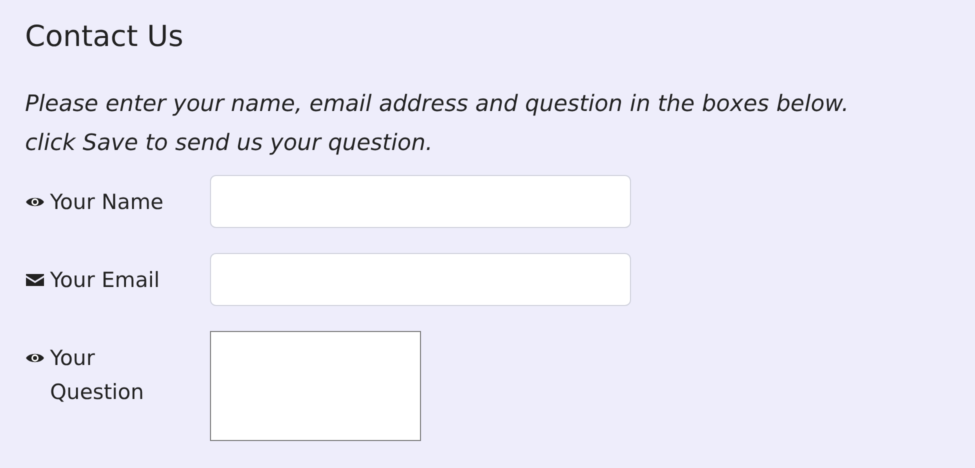  I want to click on instructions-text: Please enter your name, email address and question in the boxes below. click Save to send us your question., so click(437, 124).